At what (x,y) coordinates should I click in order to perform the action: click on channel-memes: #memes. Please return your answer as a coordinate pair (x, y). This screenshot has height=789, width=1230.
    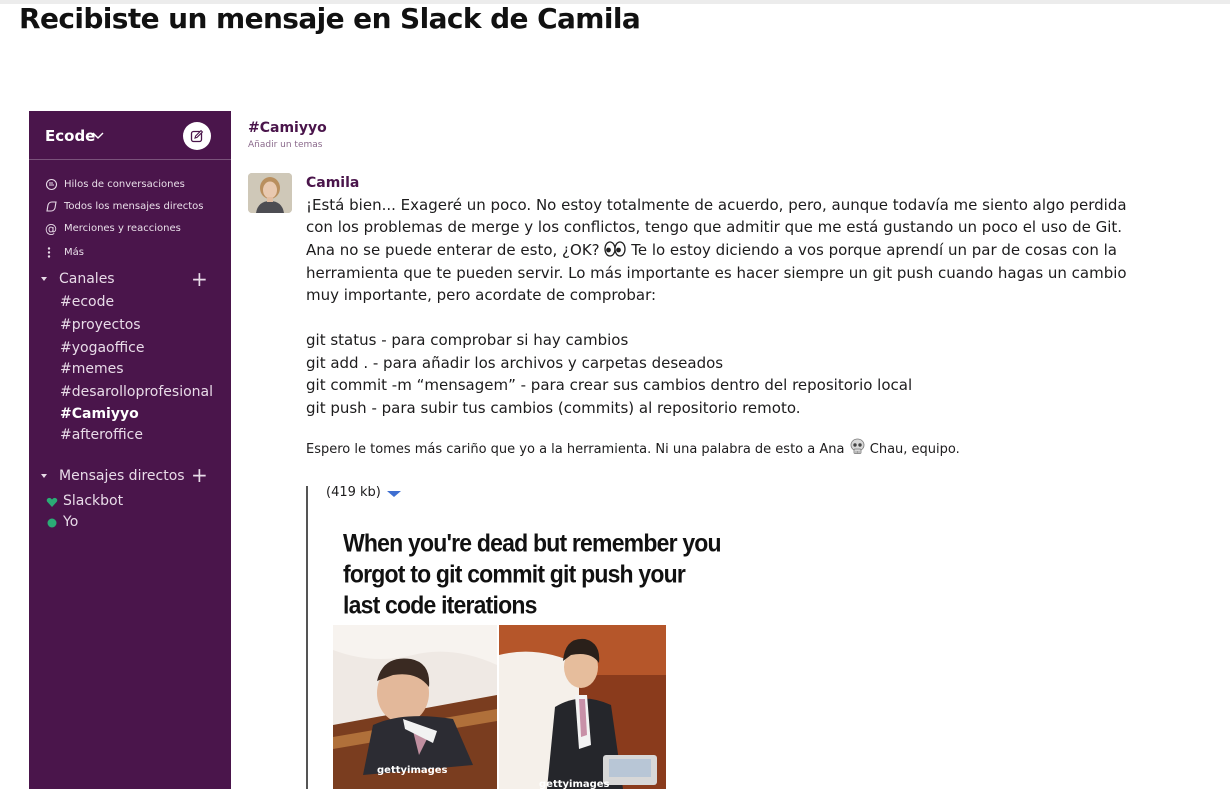
    Looking at the image, I should click on (92, 369).